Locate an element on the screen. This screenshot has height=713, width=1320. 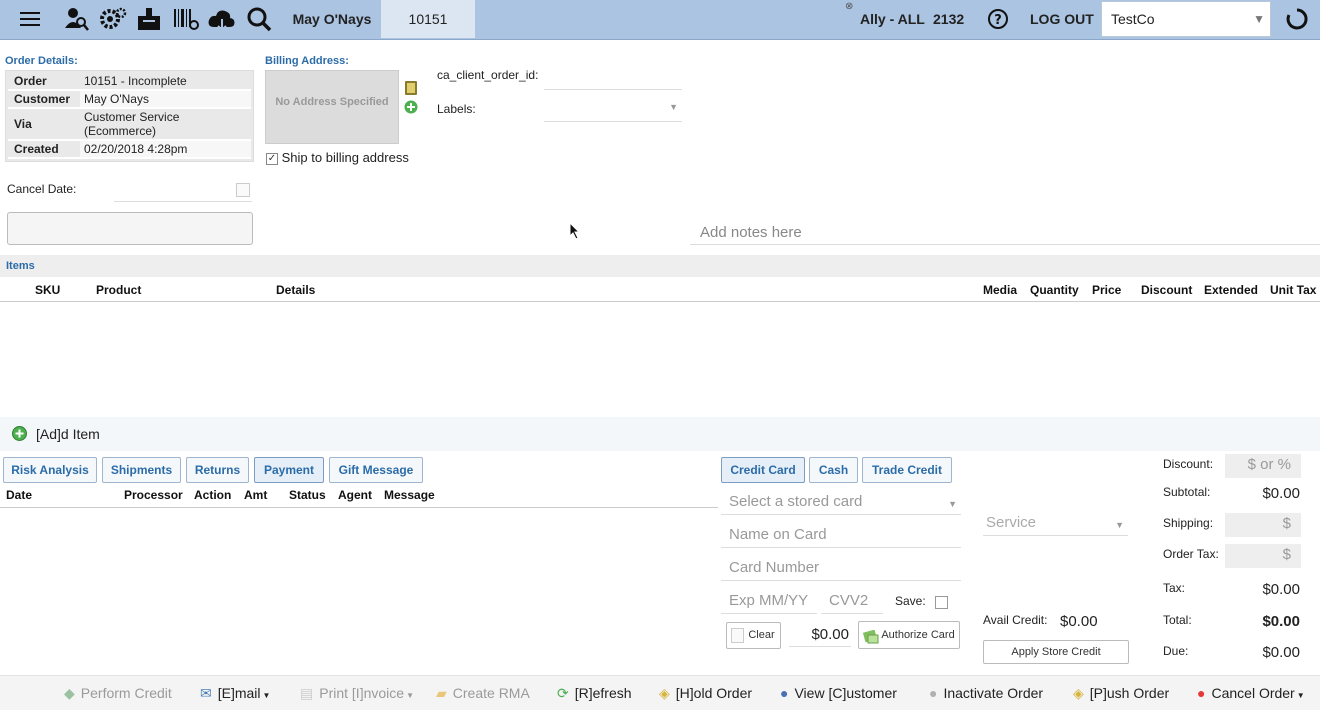
save-card-checkbox is located at coordinates (941, 602).